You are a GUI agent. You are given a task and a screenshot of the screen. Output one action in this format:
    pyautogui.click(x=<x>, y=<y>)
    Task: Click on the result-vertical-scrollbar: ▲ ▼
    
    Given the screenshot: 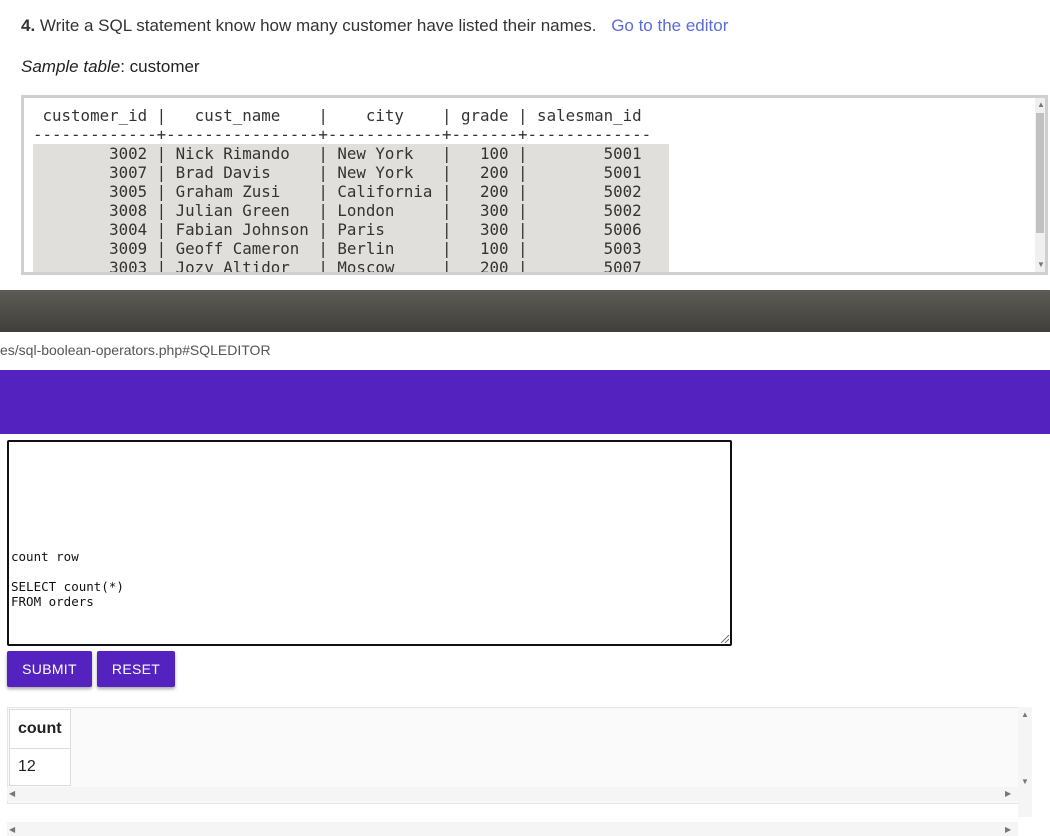 What is the action you would take?
    pyautogui.click(x=1025, y=762)
    